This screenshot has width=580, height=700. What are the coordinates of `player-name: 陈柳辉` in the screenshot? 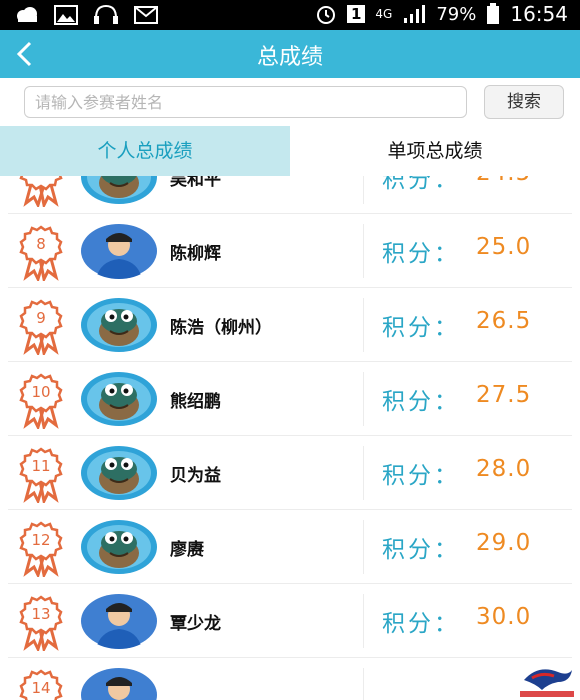 It's located at (195, 254).